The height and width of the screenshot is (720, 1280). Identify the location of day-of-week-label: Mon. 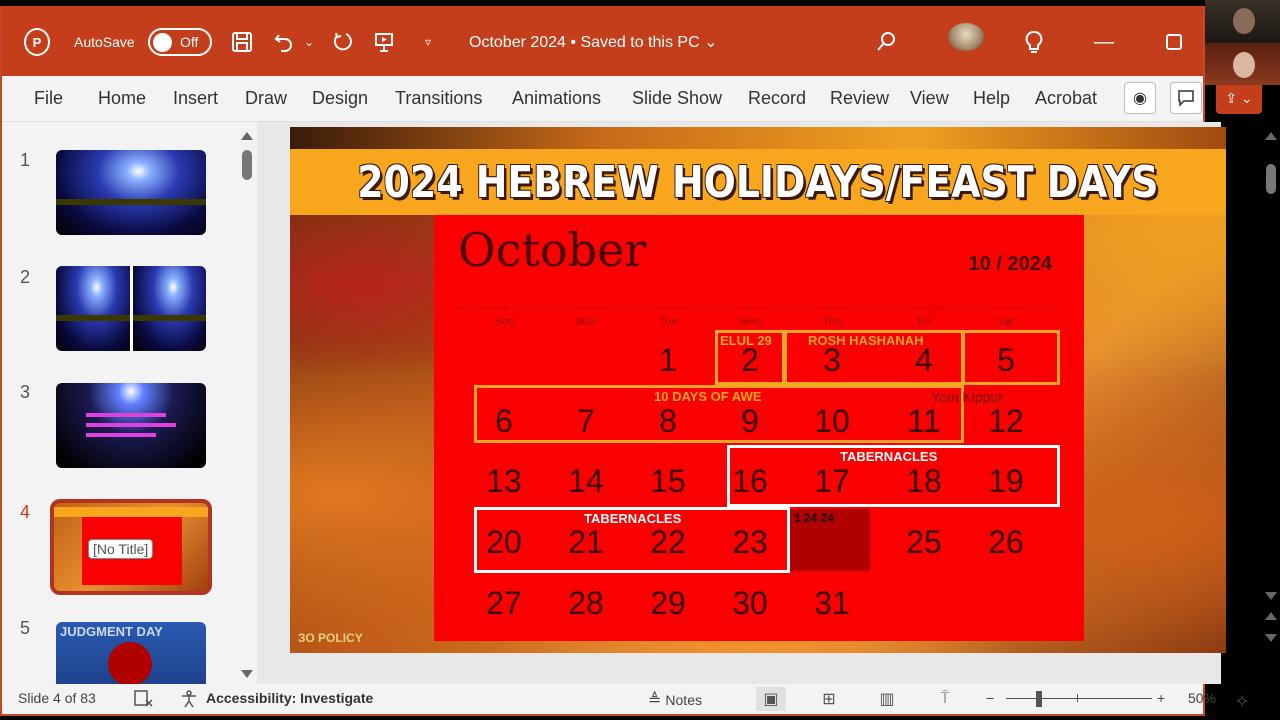
(586, 322).